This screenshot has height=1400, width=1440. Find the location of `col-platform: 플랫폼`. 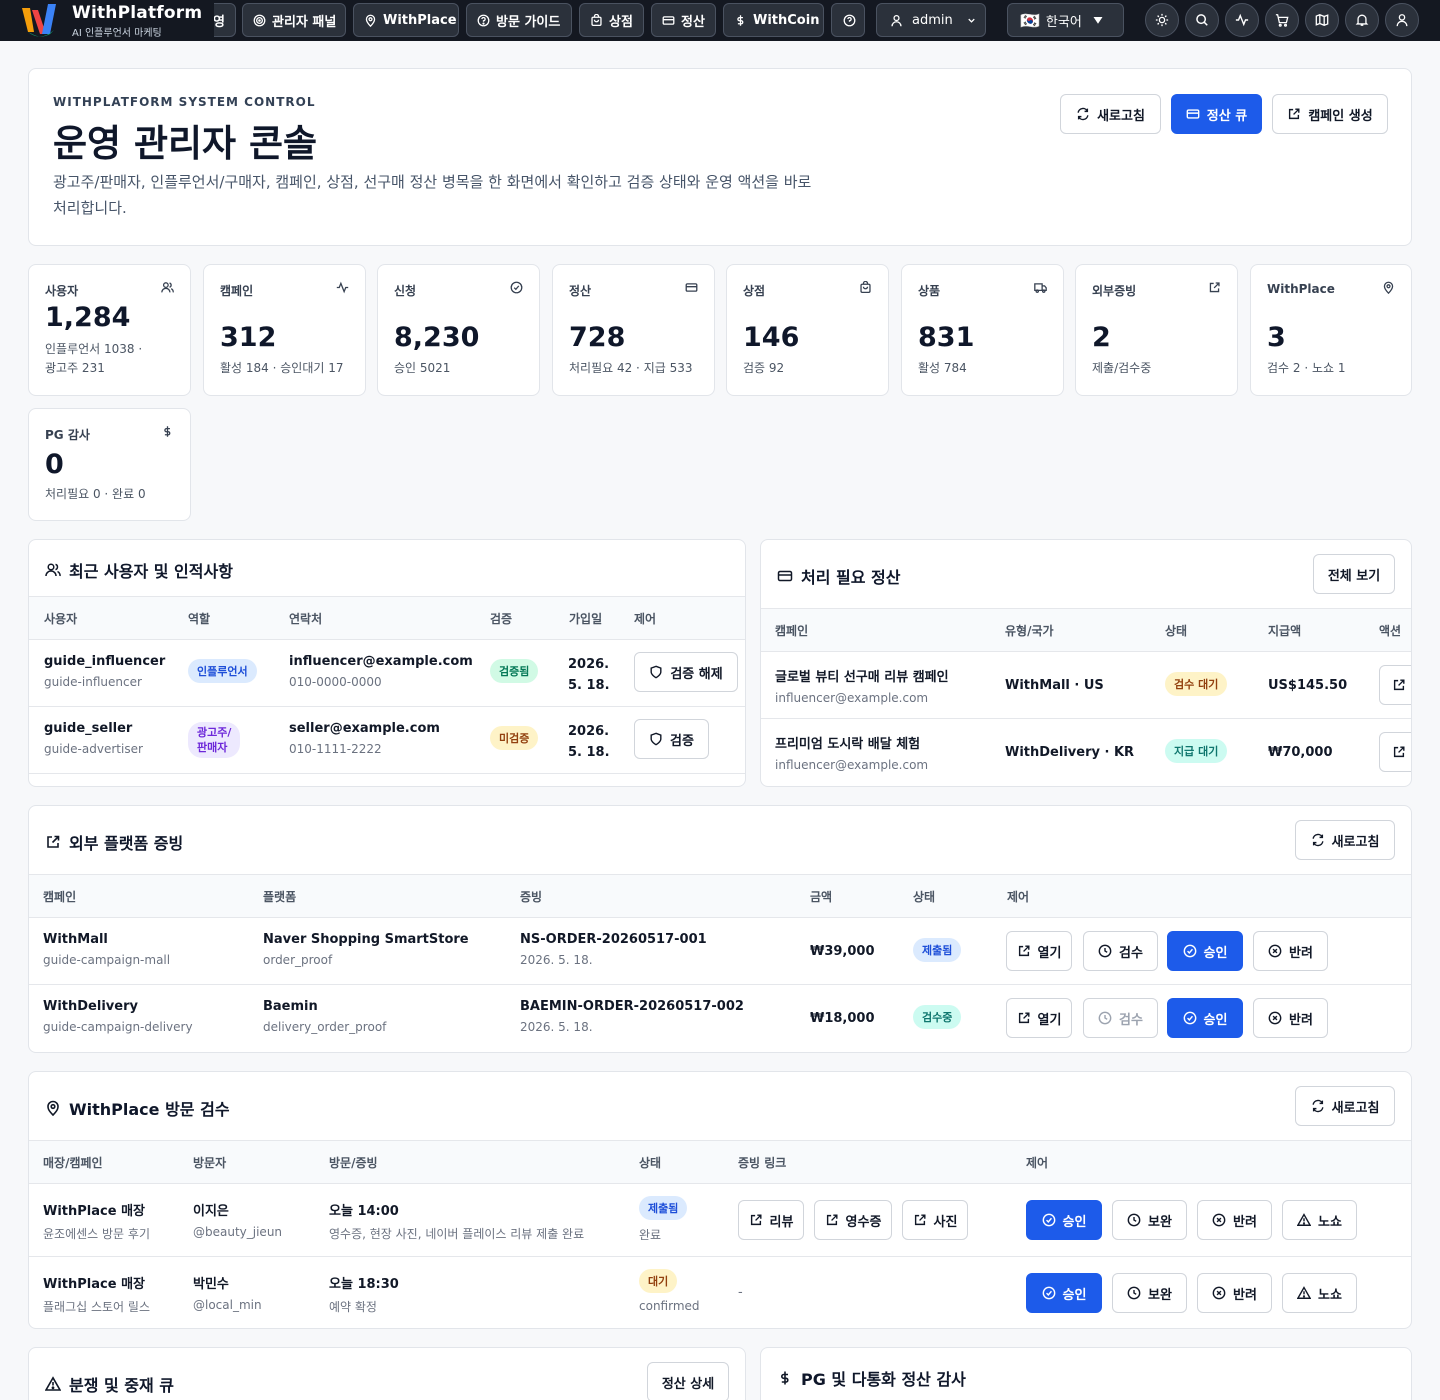

col-platform: 플랫폼 is located at coordinates (280, 897).